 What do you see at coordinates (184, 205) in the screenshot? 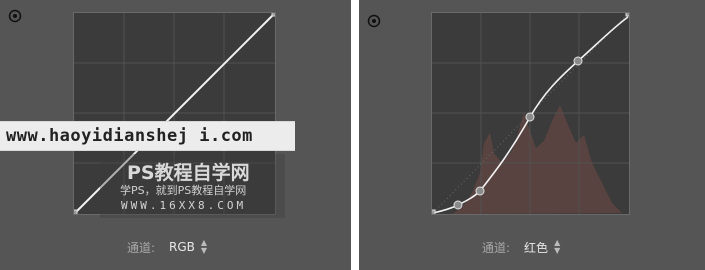
I see `watermark-site: WWW.16XX8.COM` at bounding box center [184, 205].